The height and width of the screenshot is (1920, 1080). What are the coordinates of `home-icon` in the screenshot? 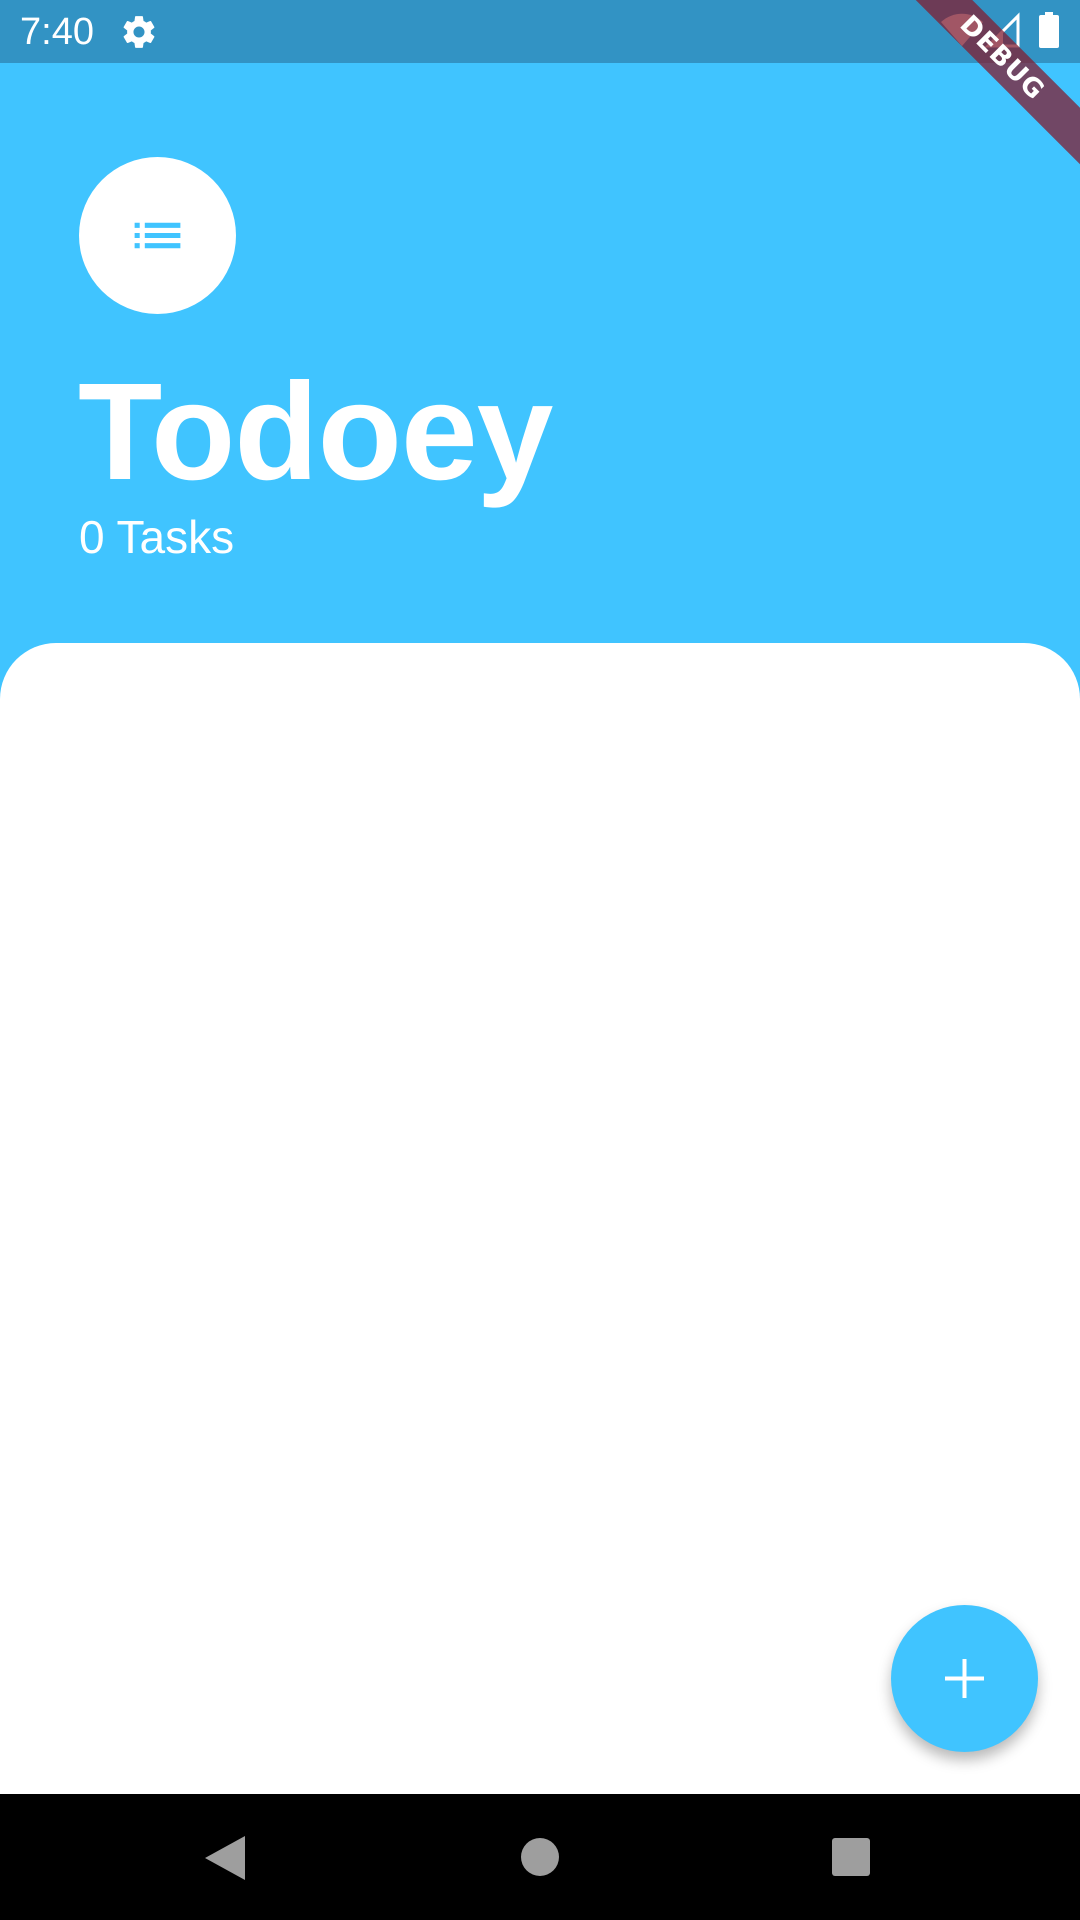 It's located at (540, 1857).